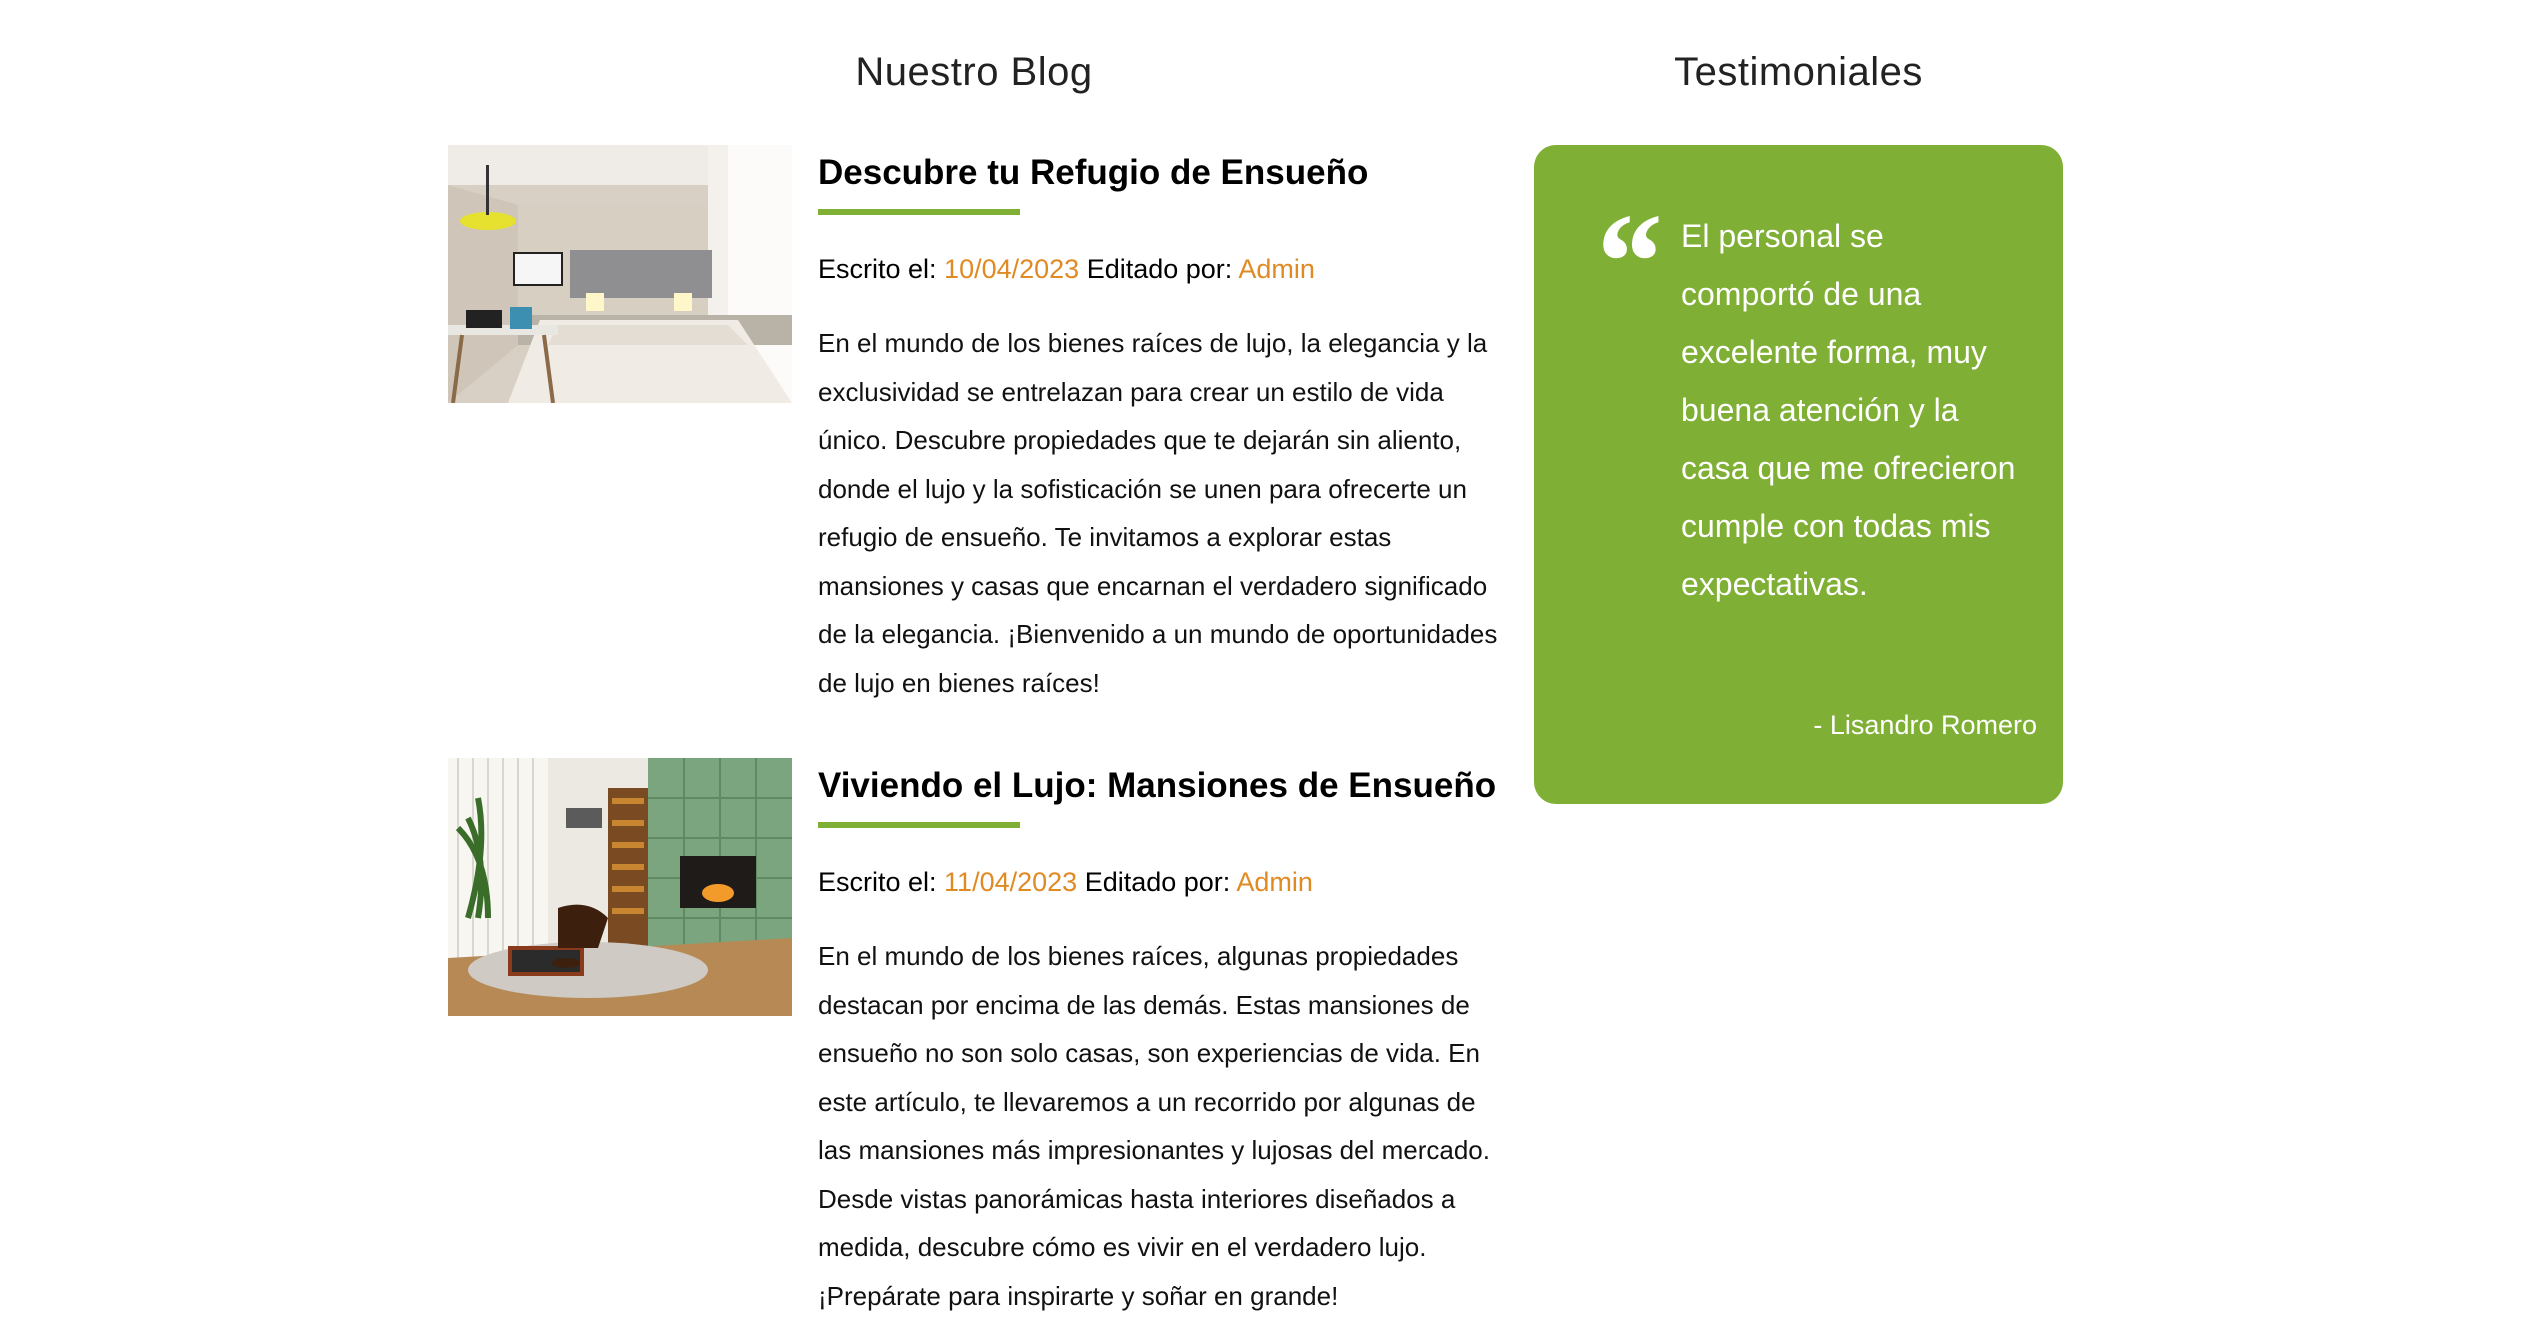 The height and width of the screenshot is (1340, 2546). What do you see at coordinates (1925, 725) in the screenshot?
I see `testimonial-author: - Lisandro Romero` at bounding box center [1925, 725].